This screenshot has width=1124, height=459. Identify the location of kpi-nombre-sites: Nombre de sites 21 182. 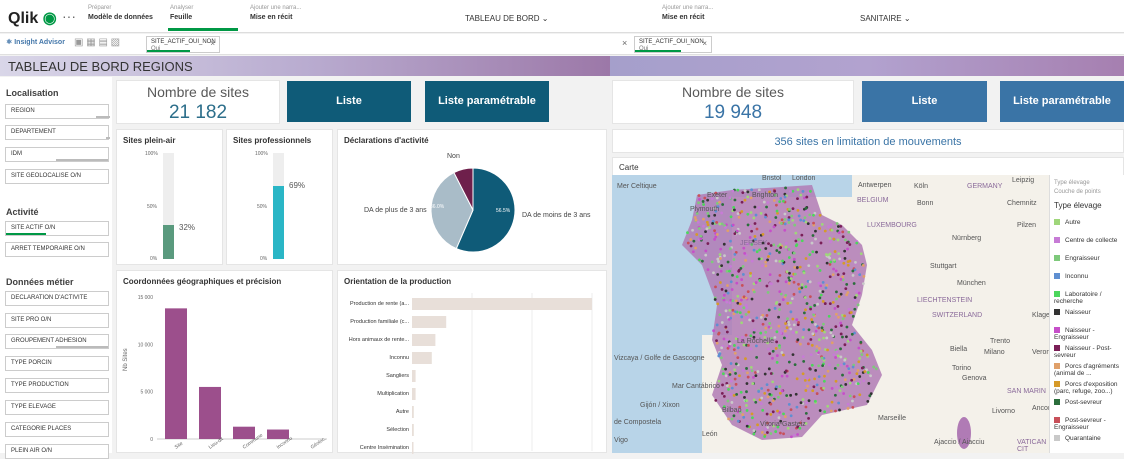
(198, 102).